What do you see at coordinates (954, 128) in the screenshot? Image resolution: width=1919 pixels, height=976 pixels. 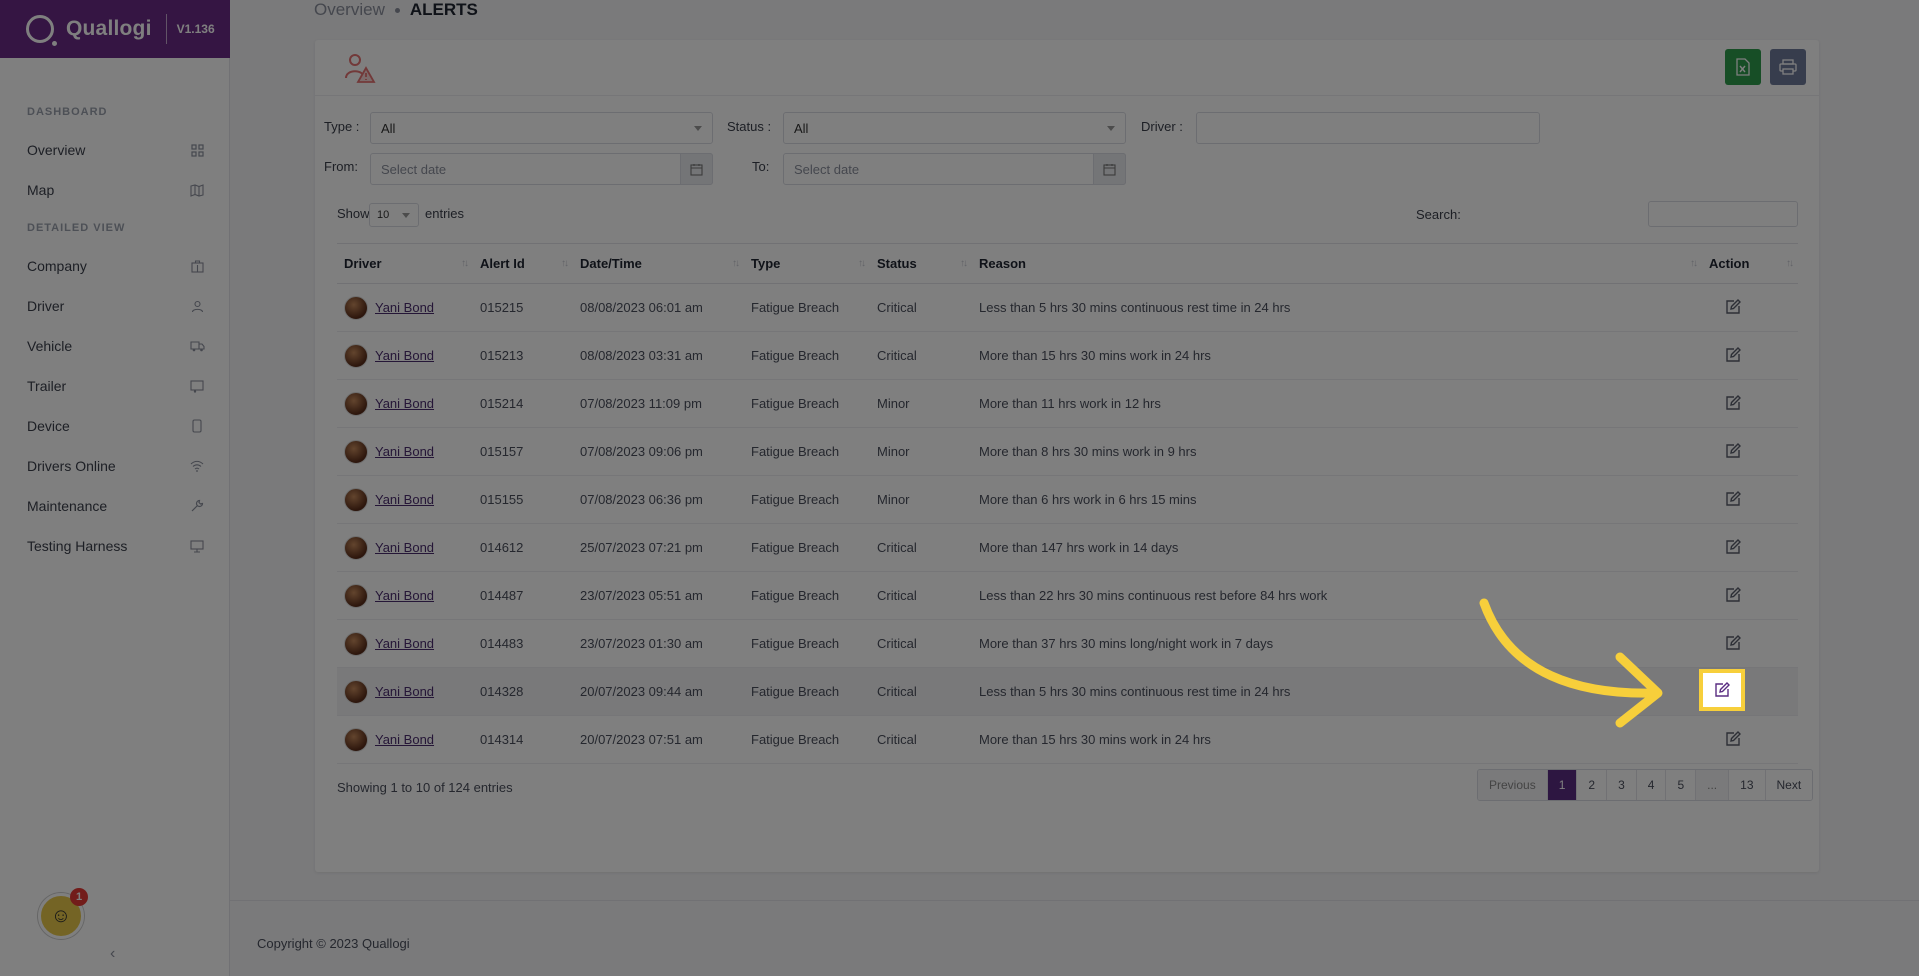 I see `status-select: All` at bounding box center [954, 128].